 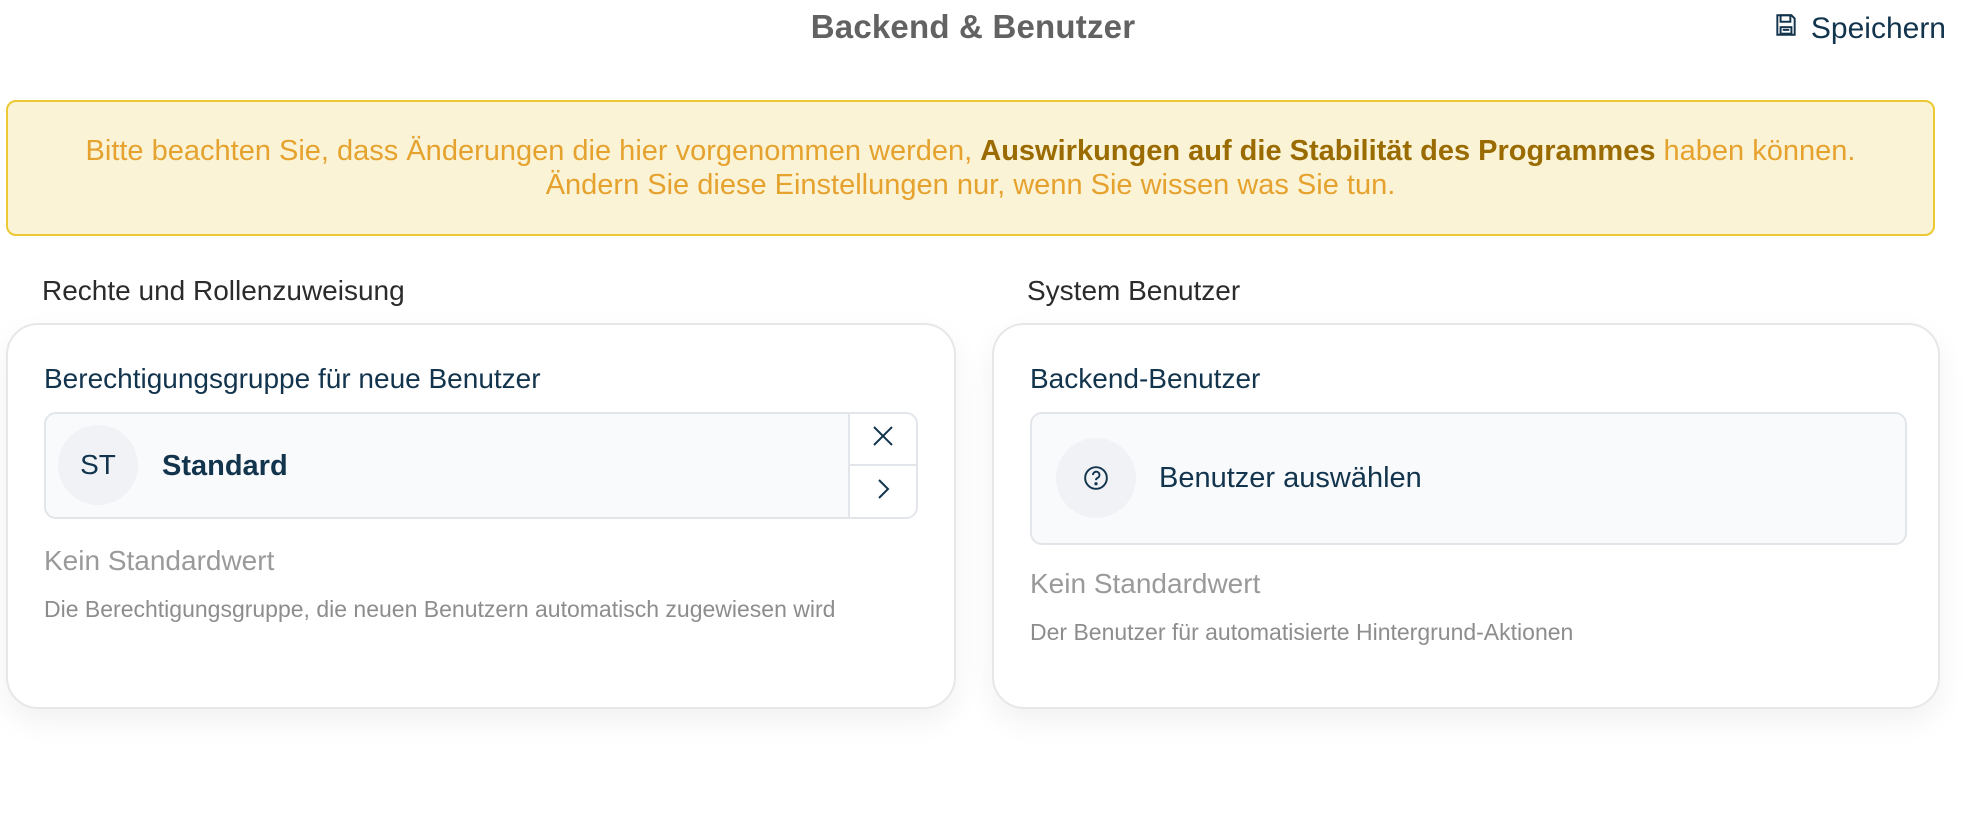 I want to click on clear-button, so click(x=883, y=440).